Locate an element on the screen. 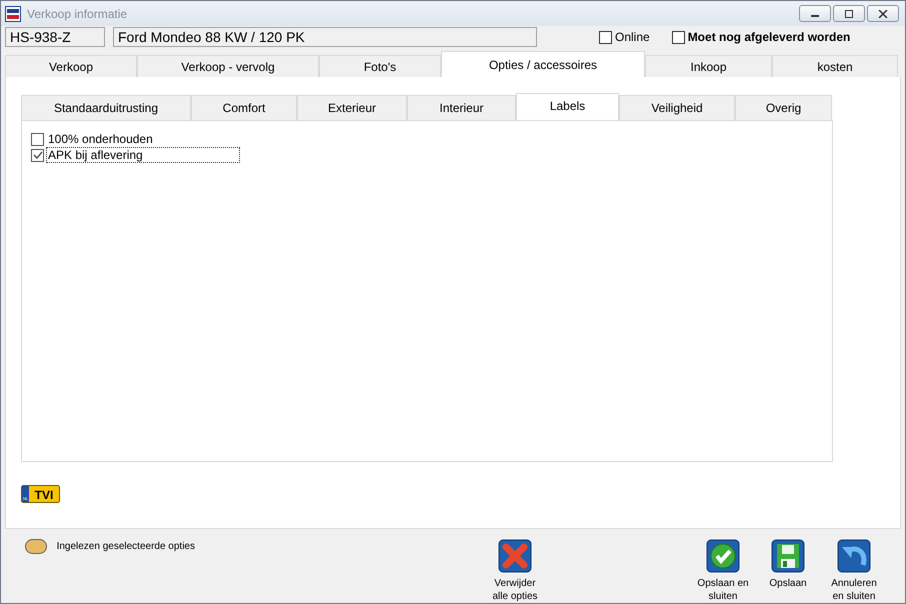  maximize-icon is located at coordinates (849, 14).